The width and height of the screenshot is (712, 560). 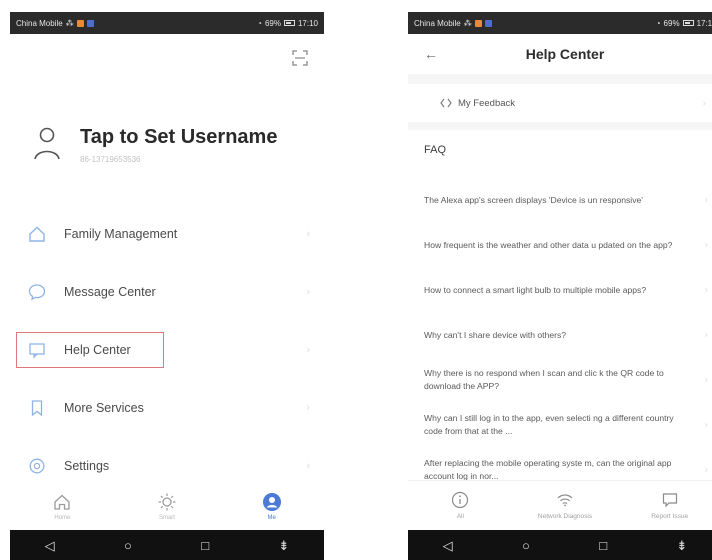 What do you see at coordinates (37, 408) in the screenshot?
I see `bookmark-icon` at bounding box center [37, 408].